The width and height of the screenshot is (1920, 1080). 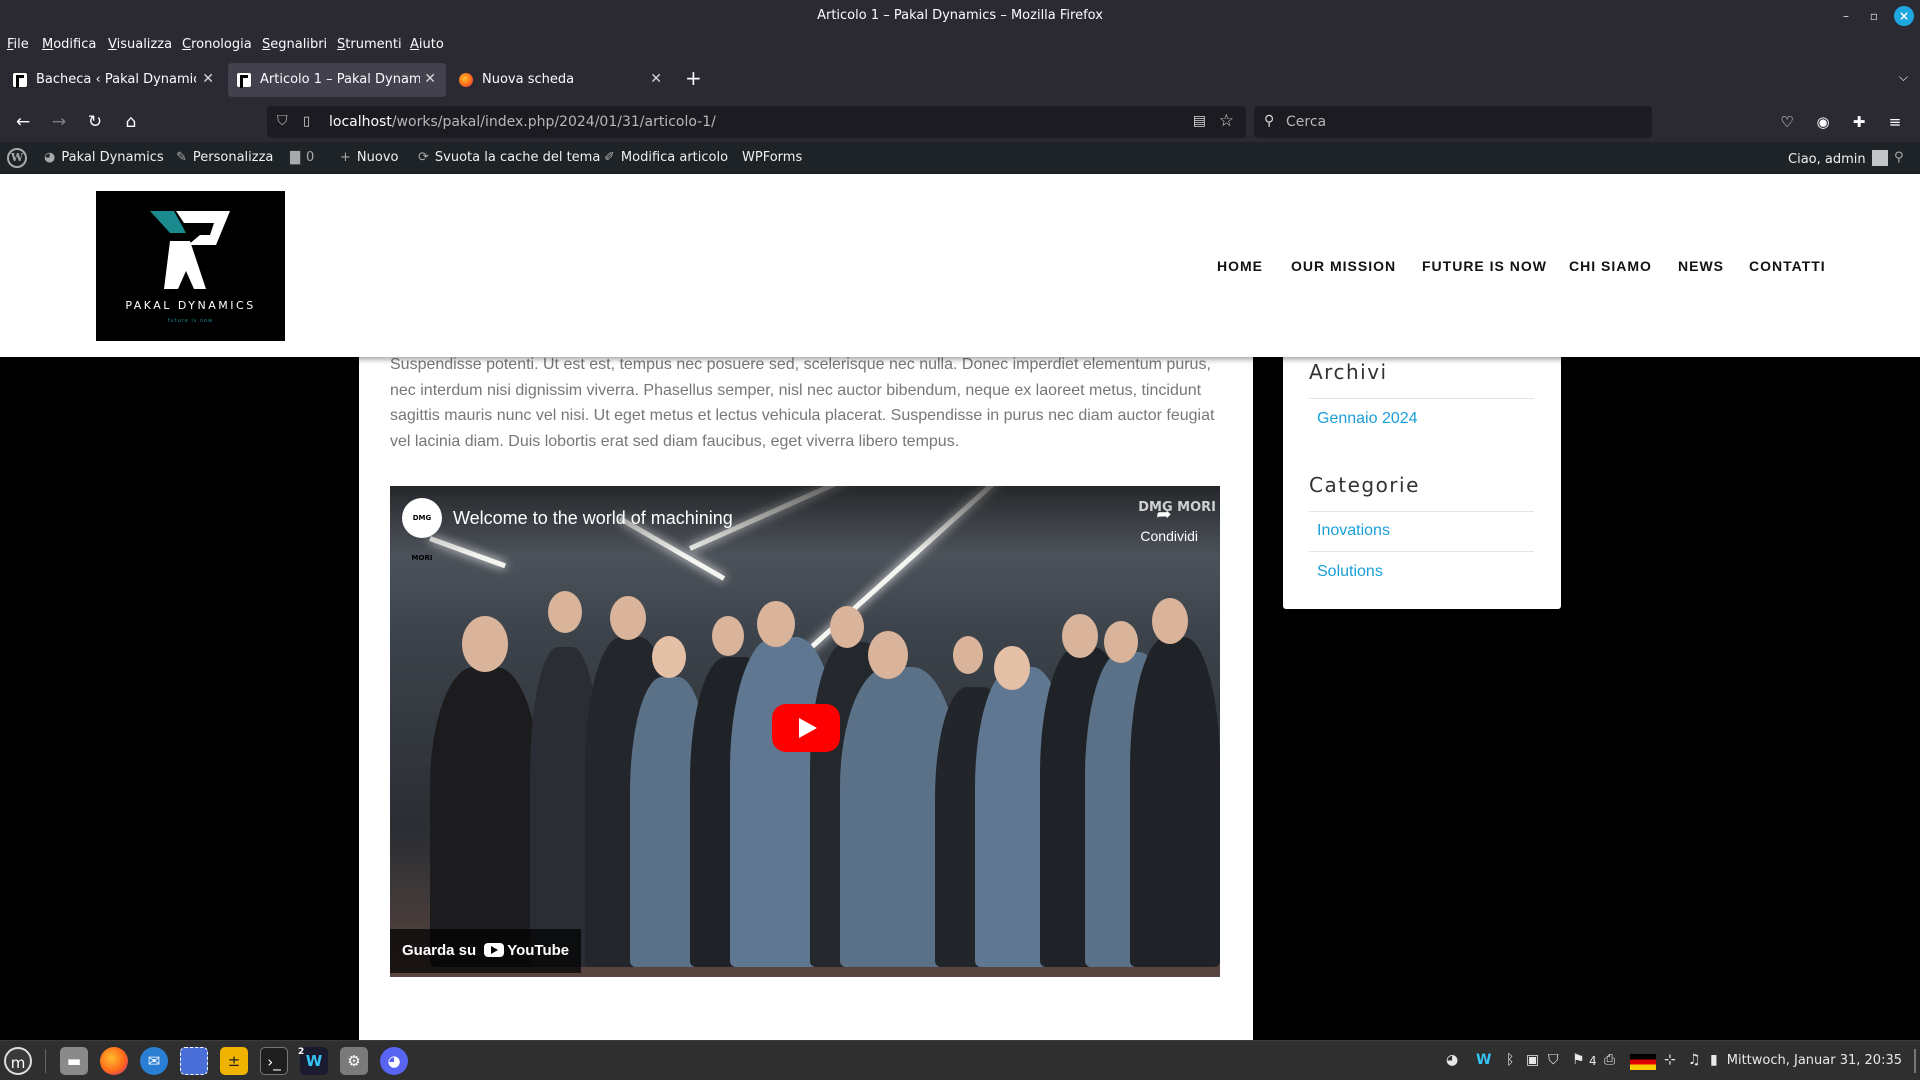 What do you see at coordinates (1879, 158) in the screenshot?
I see `avatar` at bounding box center [1879, 158].